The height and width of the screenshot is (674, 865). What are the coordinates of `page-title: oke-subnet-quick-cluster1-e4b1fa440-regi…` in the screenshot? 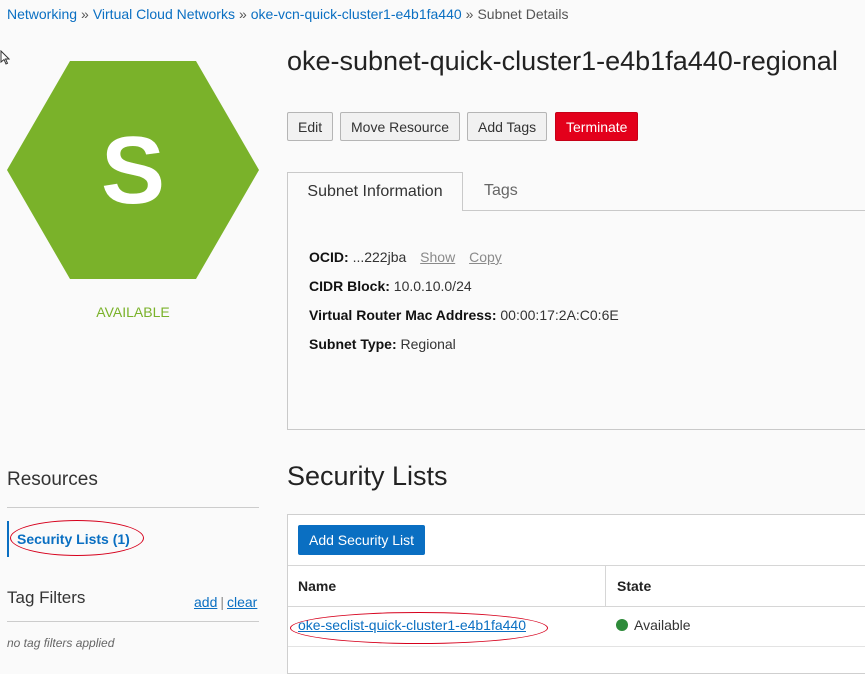 It's located at (562, 61).